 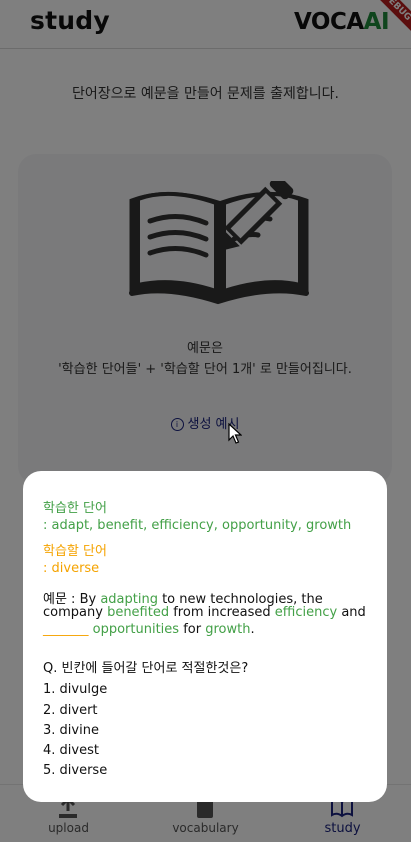 I want to click on example-word-efficiency: efficiency, so click(x=306, y=612).